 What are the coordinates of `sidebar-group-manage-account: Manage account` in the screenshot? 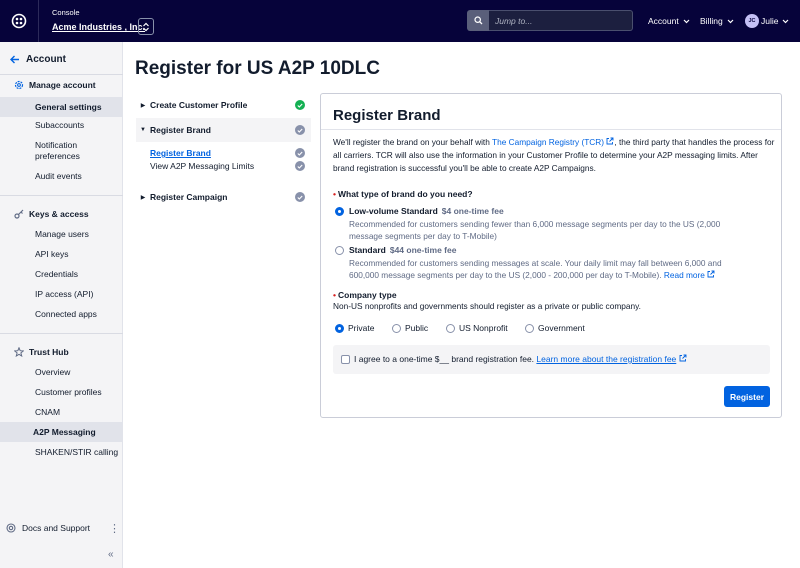 It's located at (55, 85).